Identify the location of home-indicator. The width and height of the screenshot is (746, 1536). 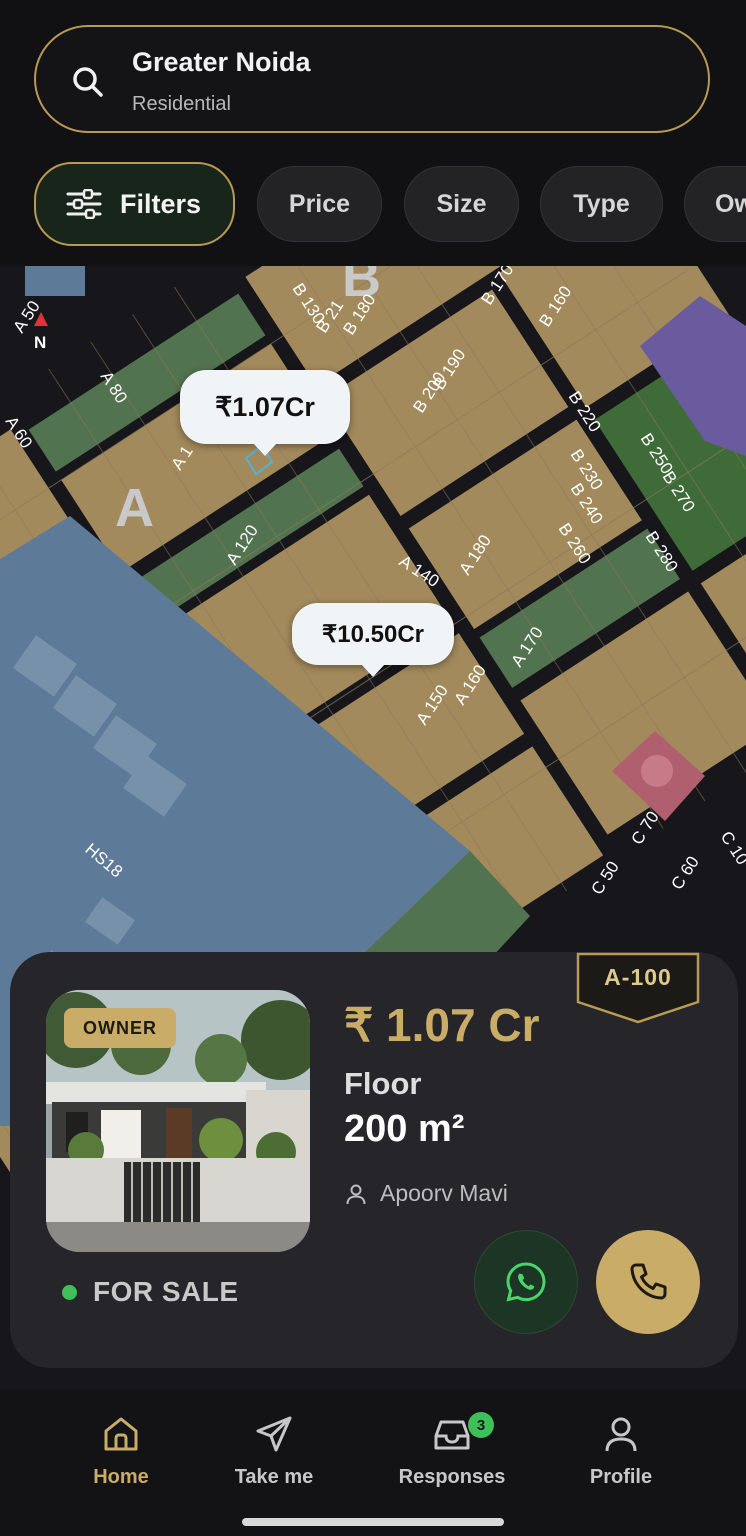
(373, 1522).